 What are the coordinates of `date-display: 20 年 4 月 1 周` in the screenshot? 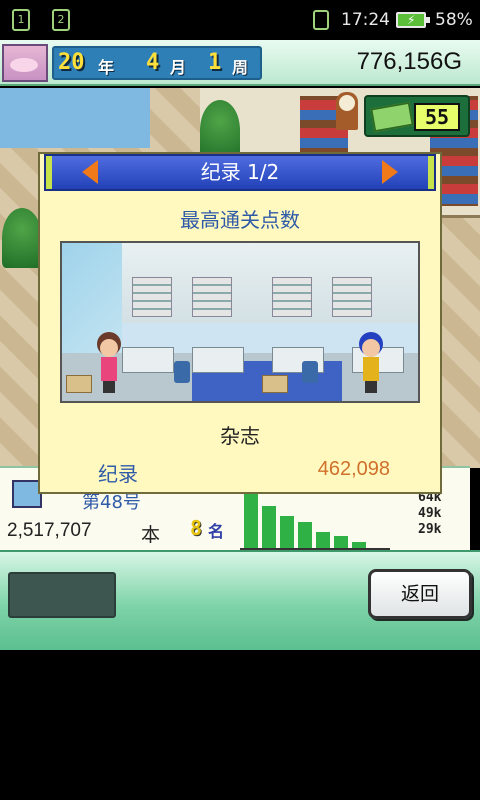 It's located at (157, 63).